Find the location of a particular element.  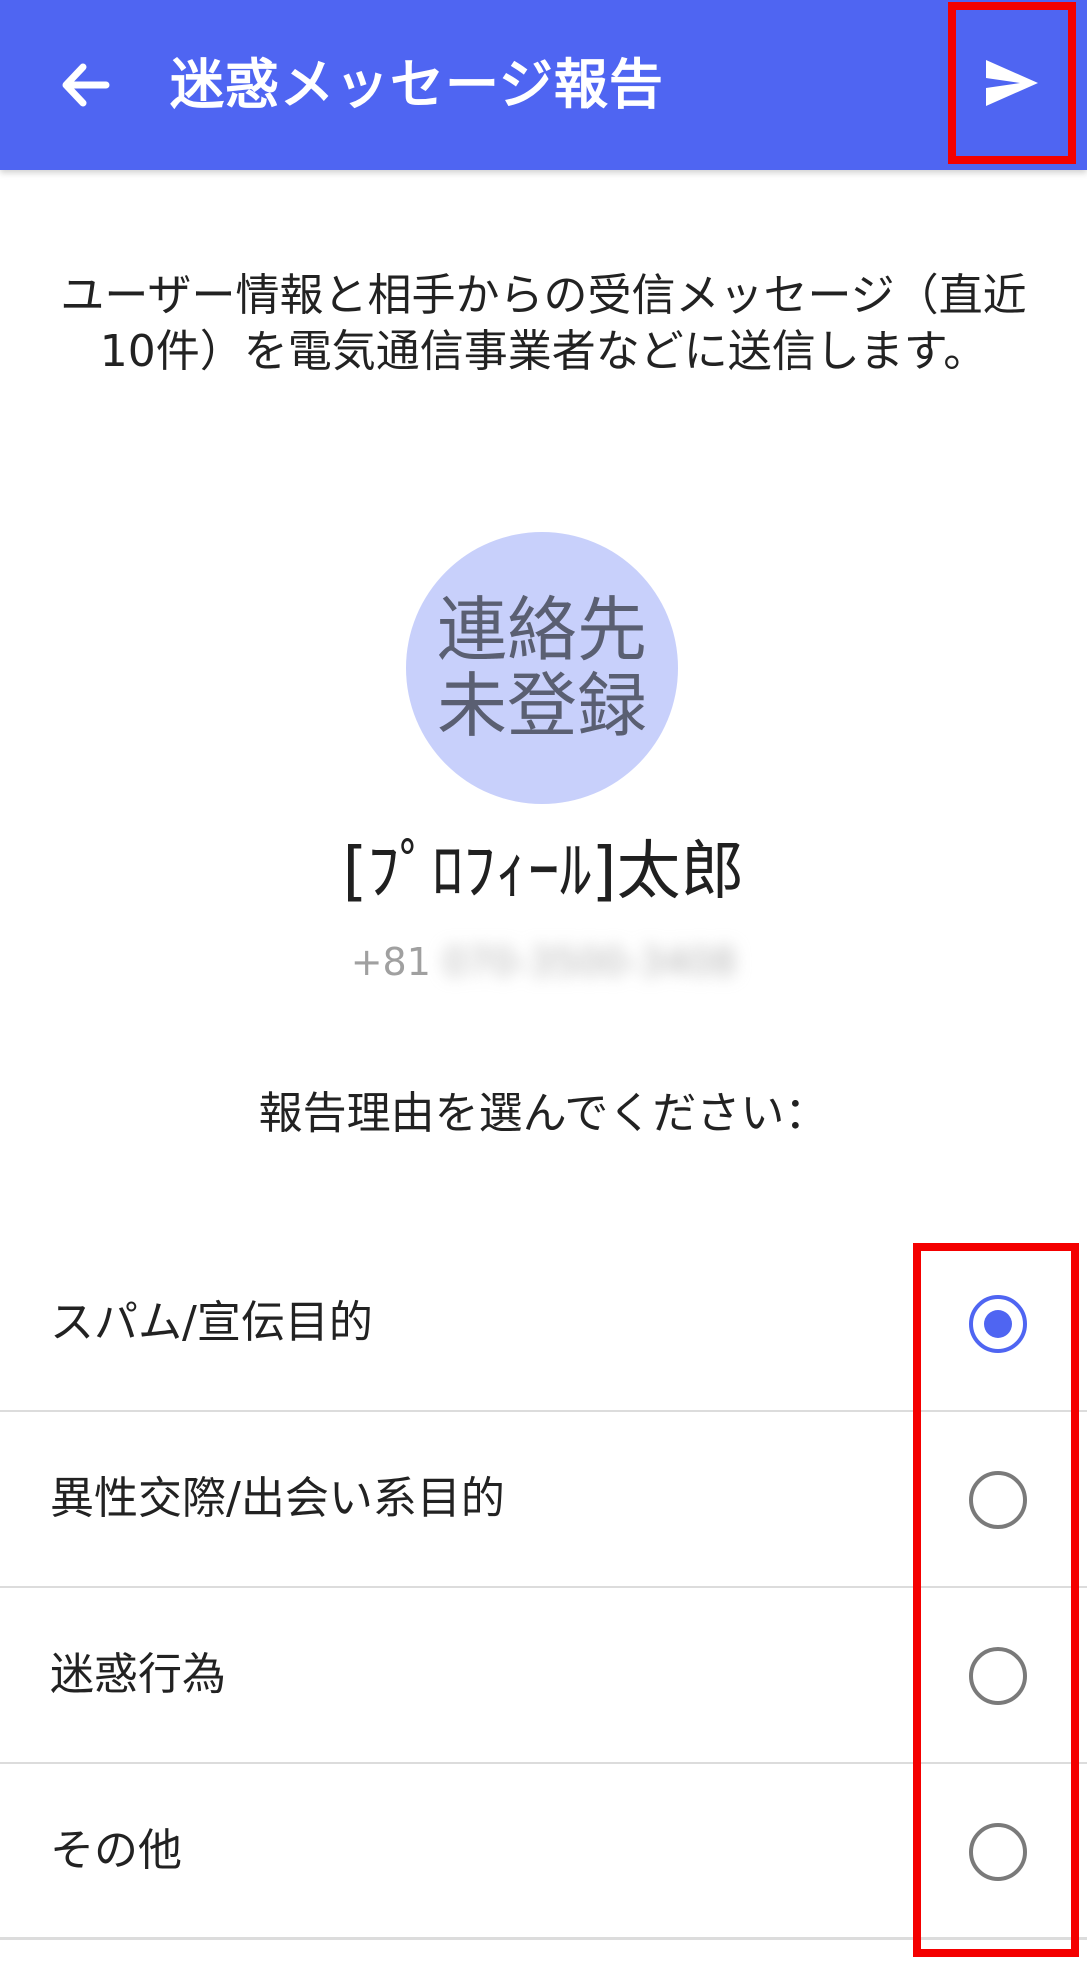

send-button-highlight is located at coordinates (1012, 83).